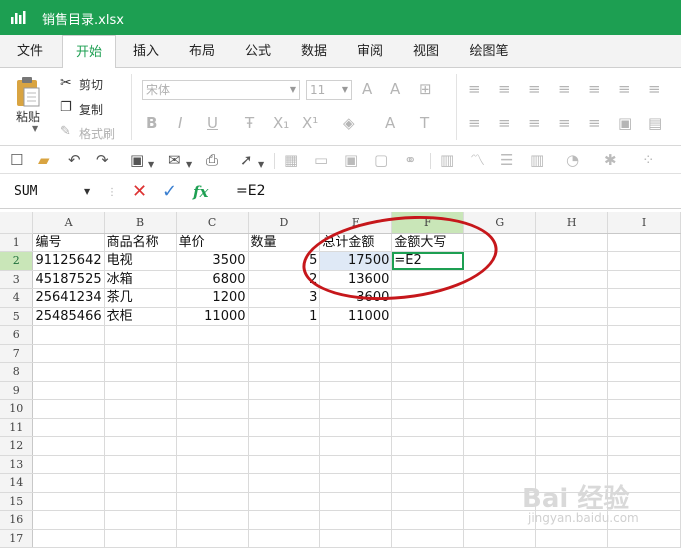  I want to click on cell-h3, so click(572, 279).